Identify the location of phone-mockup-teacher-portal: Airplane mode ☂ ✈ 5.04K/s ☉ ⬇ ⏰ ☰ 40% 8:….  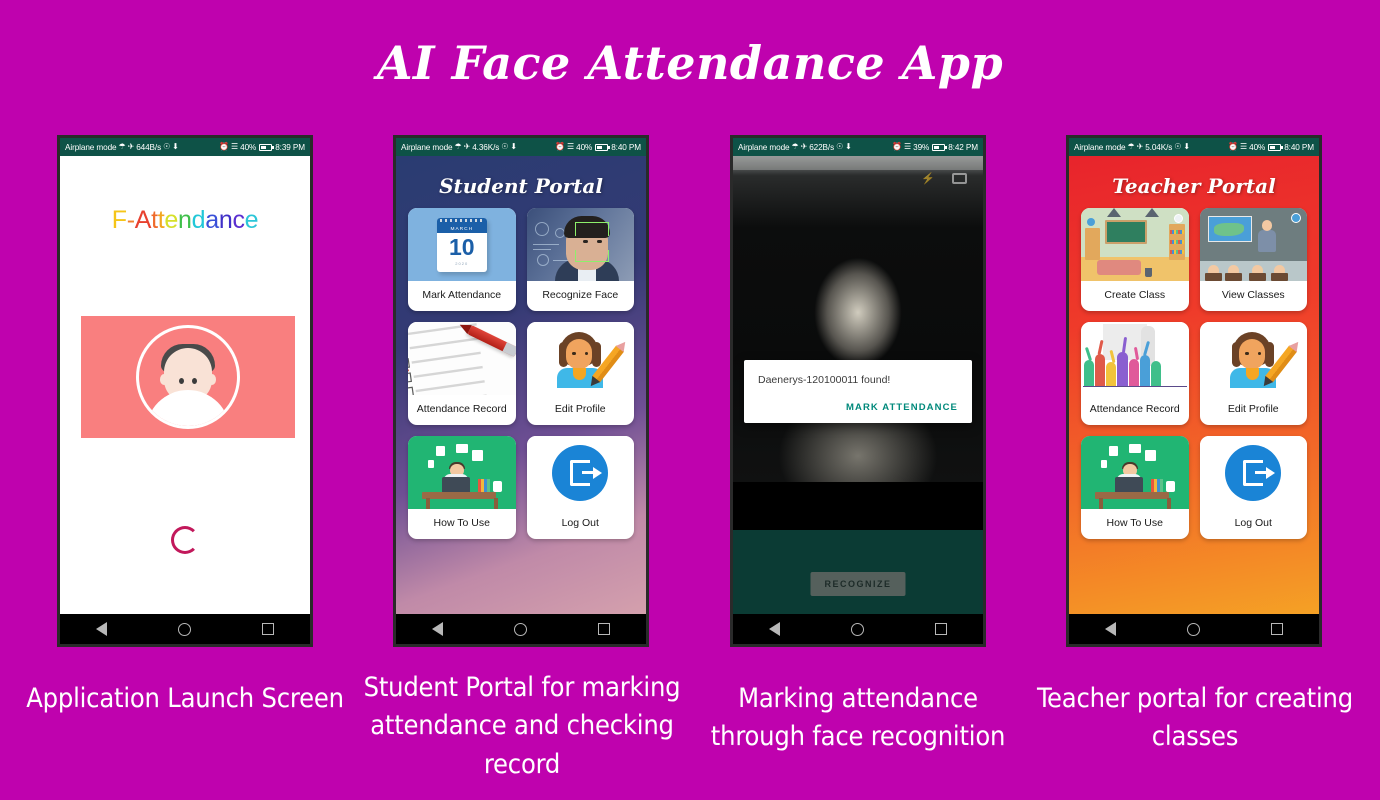
(1194, 391).